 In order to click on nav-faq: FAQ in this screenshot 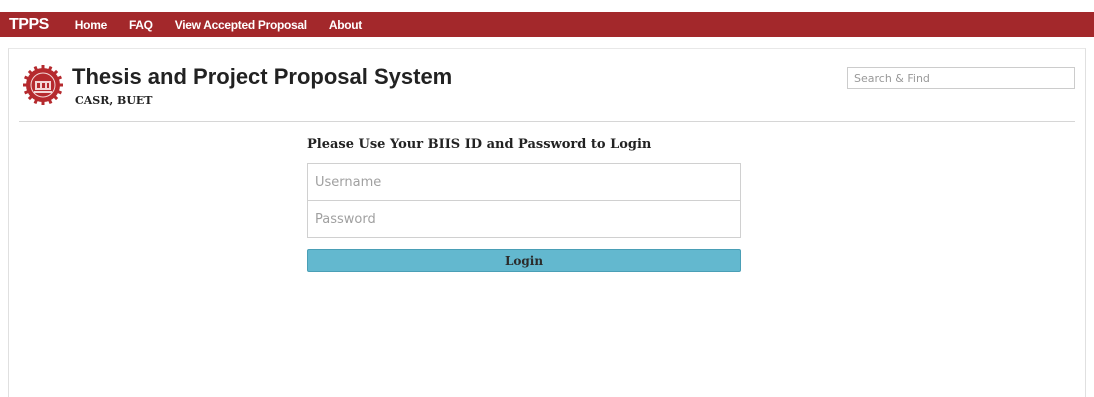, I will do `click(141, 25)`.